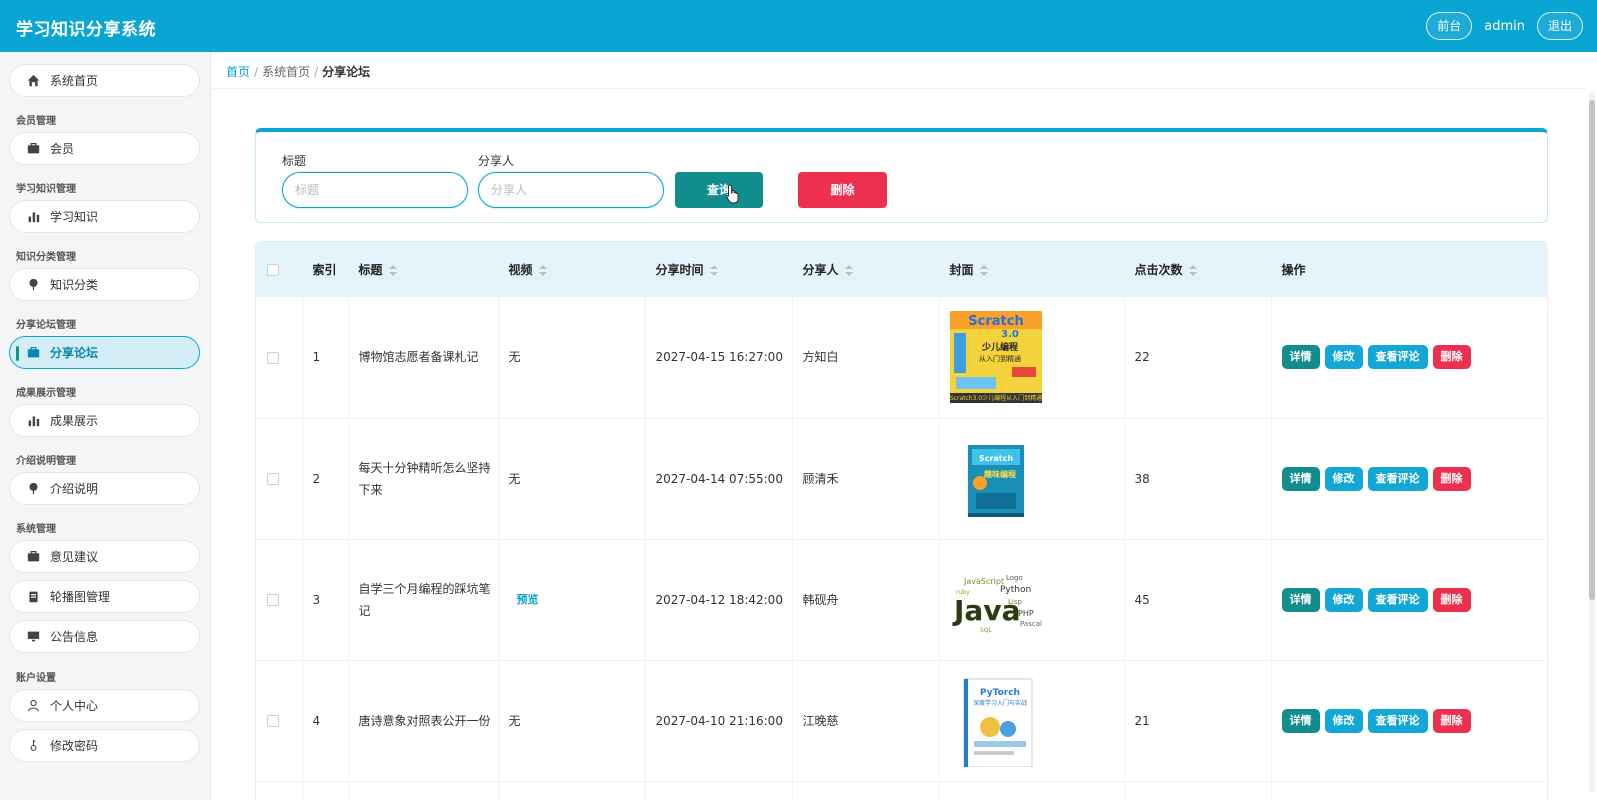 This screenshot has width=1597, height=800. Describe the element at coordinates (325, 269) in the screenshot. I see `column-header-index: 索引` at that location.